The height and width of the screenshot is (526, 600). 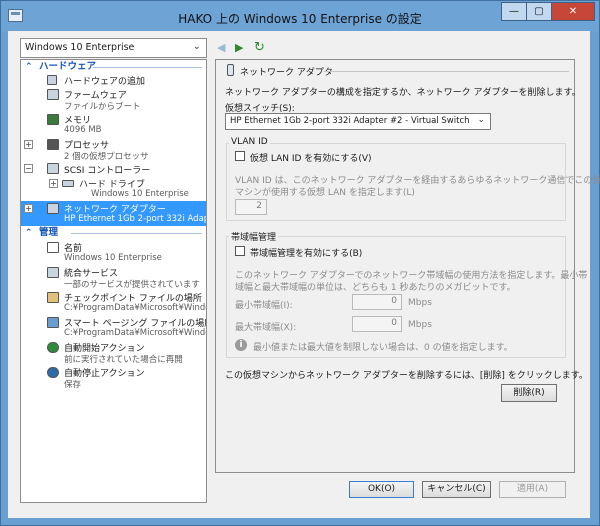 What do you see at coordinates (240, 251) in the screenshot?
I see `bandwidth-enable-checkbox` at bounding box center [240, 251].